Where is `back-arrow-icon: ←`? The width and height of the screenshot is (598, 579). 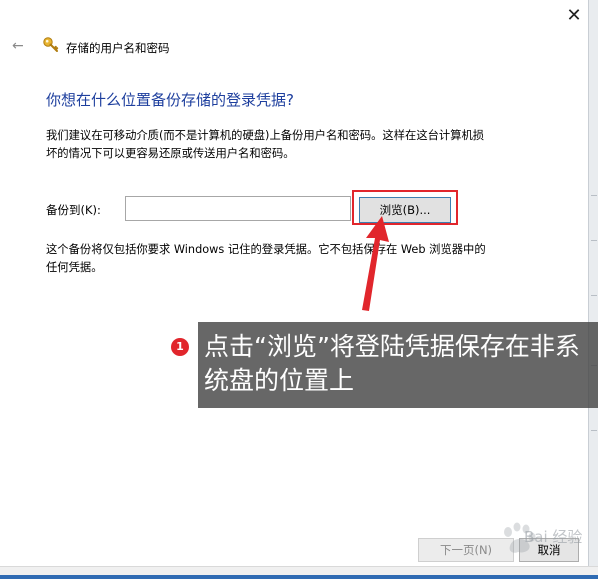 back-arrow-icon: ← is located at coordinates (22, 46).